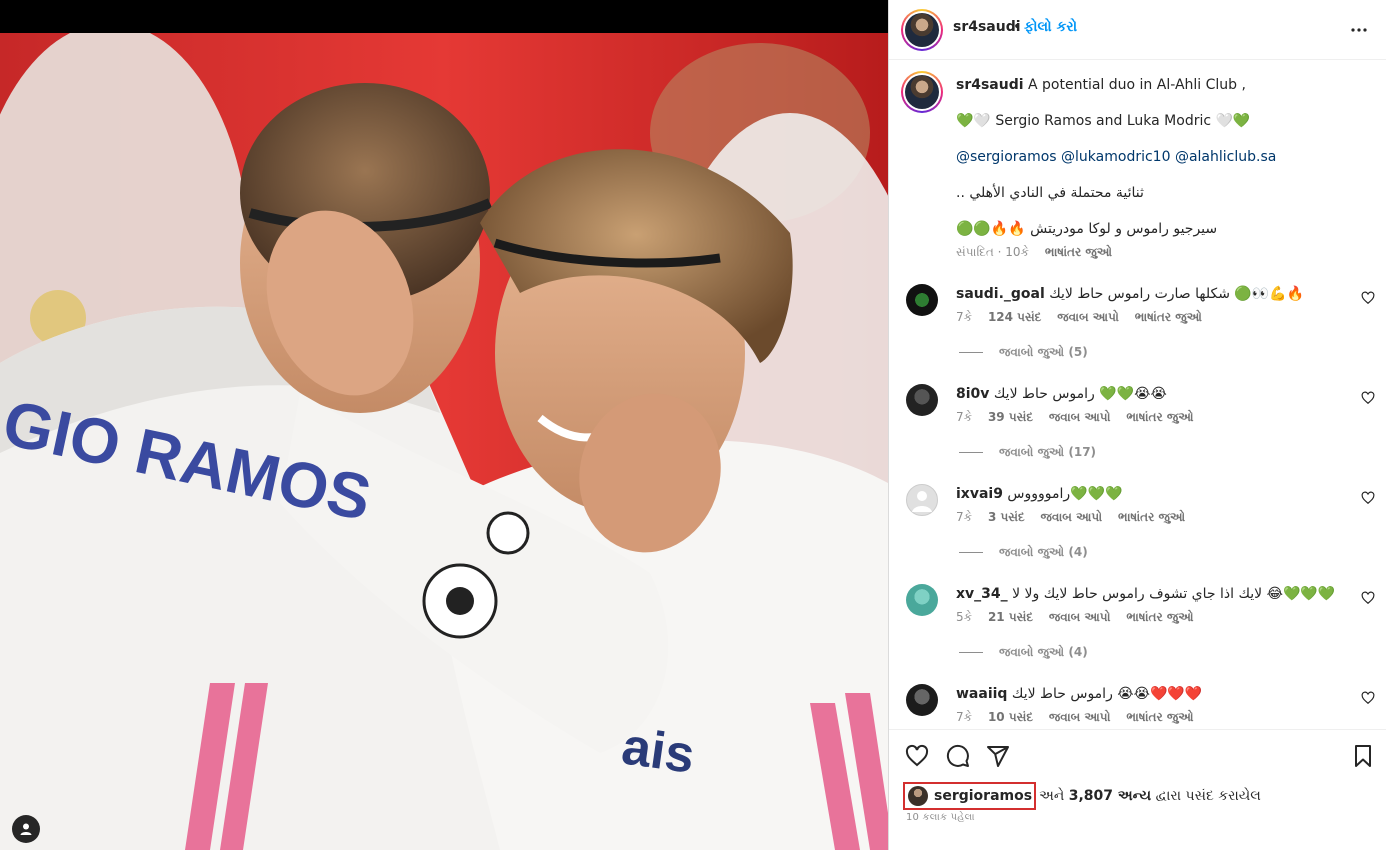 The image size is (1386, 850). Describe the element at coordinates (1110, 796) in the screenshot. I see `likes-count: 3,807 અન્ય` at that location.